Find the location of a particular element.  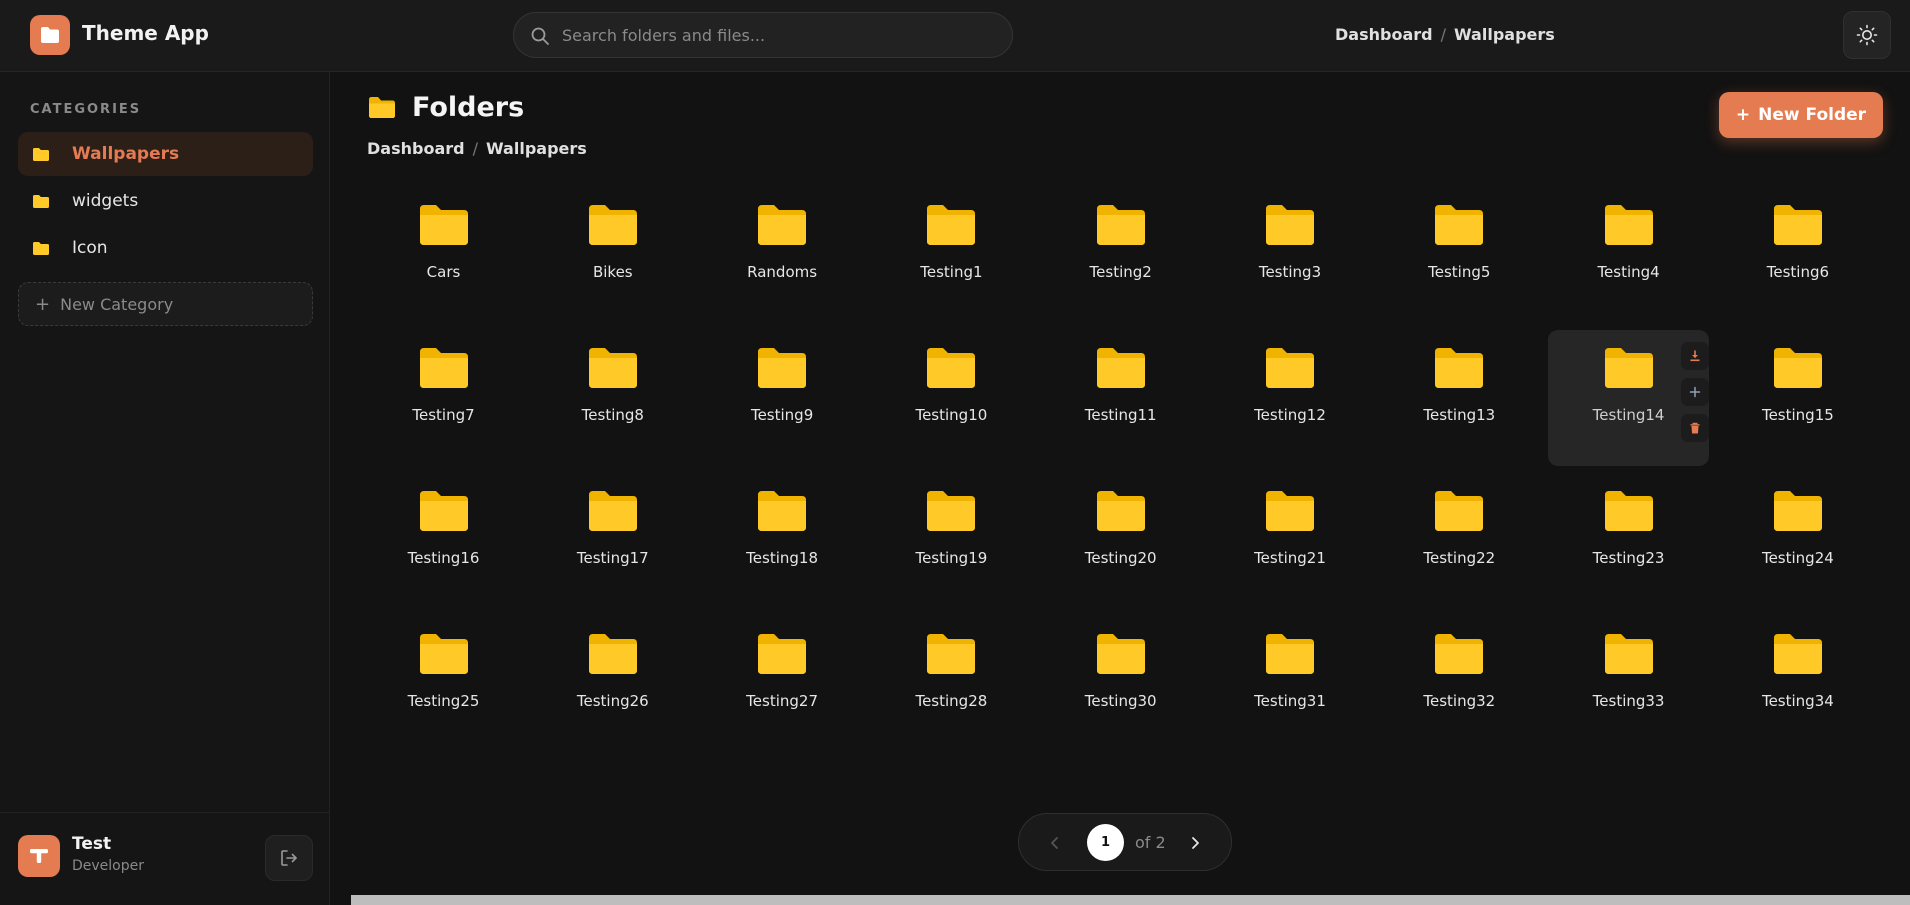

folder-item: Testing18 is located at coordinates (782, 541).